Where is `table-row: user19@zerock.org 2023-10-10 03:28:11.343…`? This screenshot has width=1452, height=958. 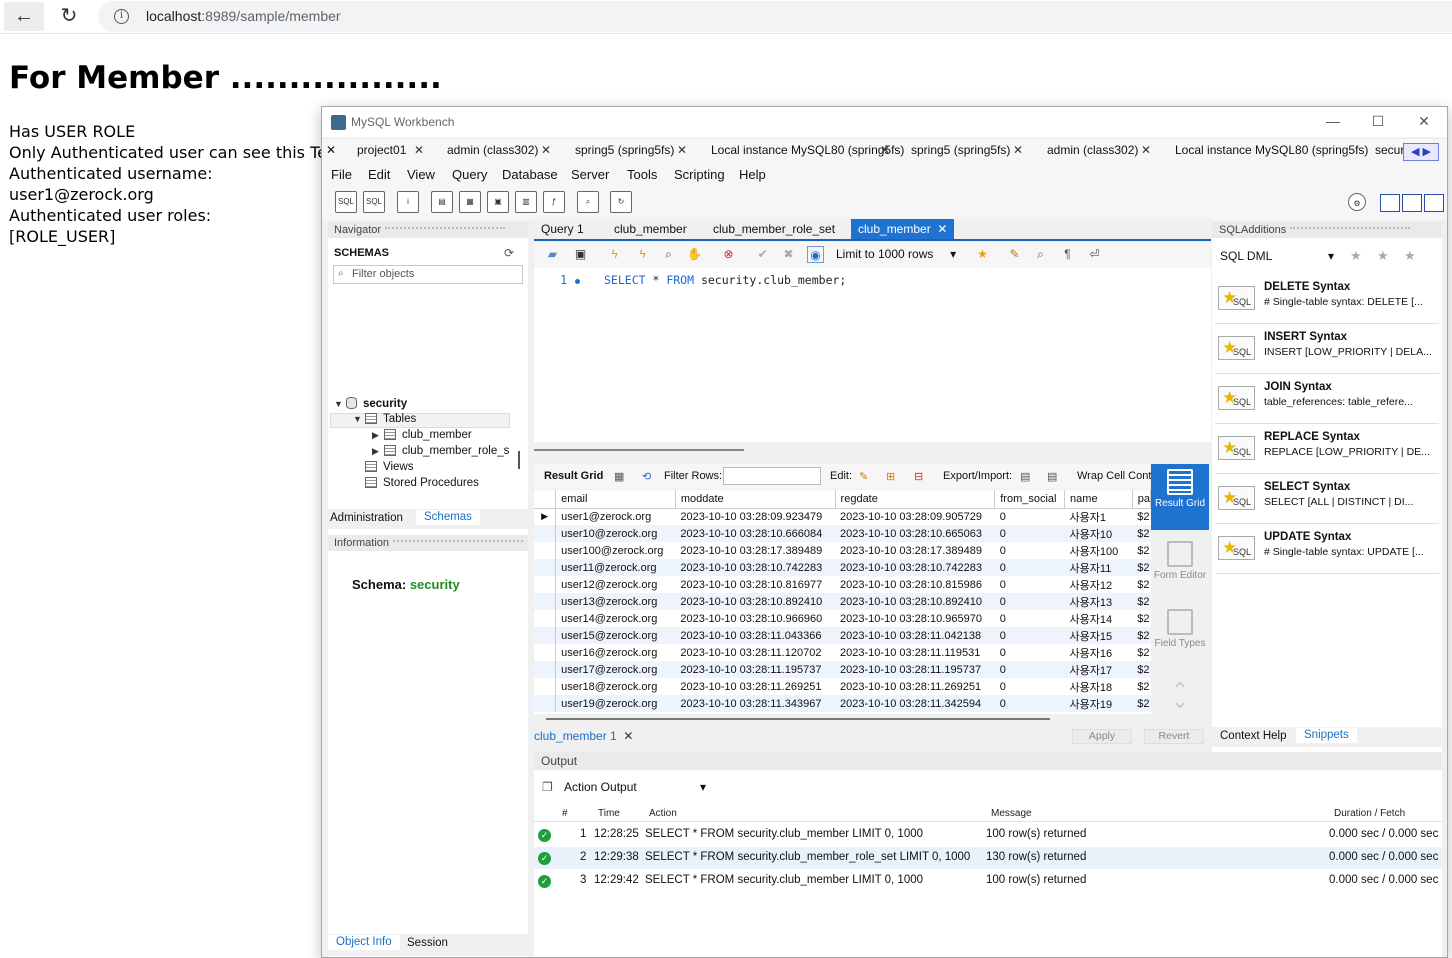
table-row: user19@zerock.org 2023-10-10 03:28:11.343… is located at coordinates (842, 703).